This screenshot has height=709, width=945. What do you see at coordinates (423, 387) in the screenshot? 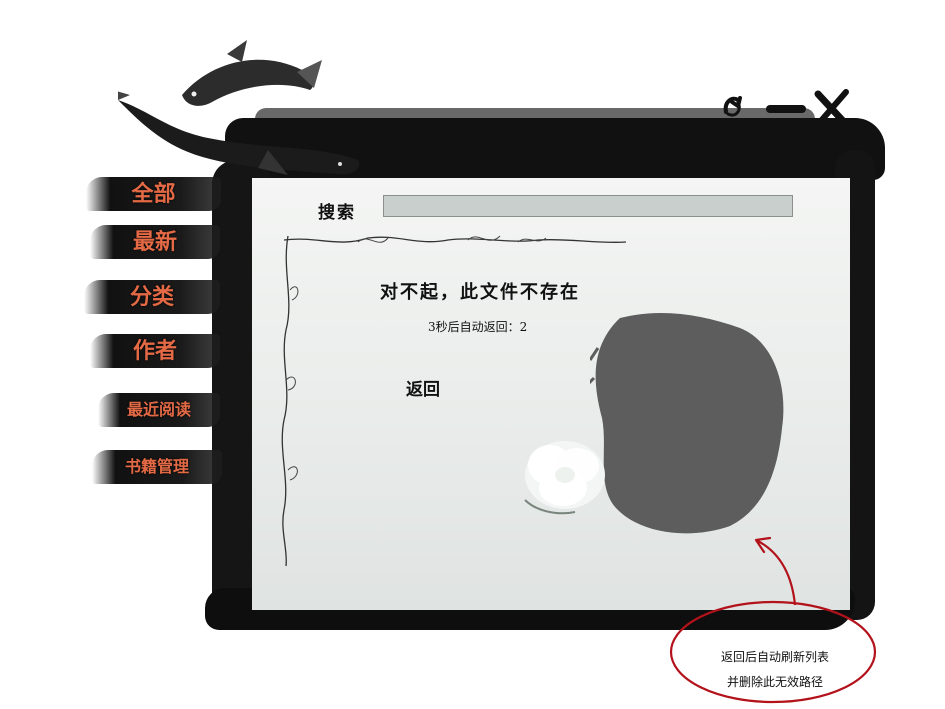
I see `back-link: 返回` at bounding box center [423, 387].